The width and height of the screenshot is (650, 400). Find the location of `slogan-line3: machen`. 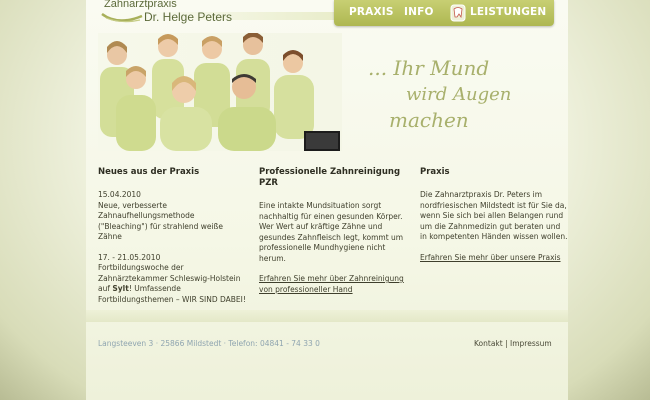

slogan-line3: machen is located at coordinates (429, 120).